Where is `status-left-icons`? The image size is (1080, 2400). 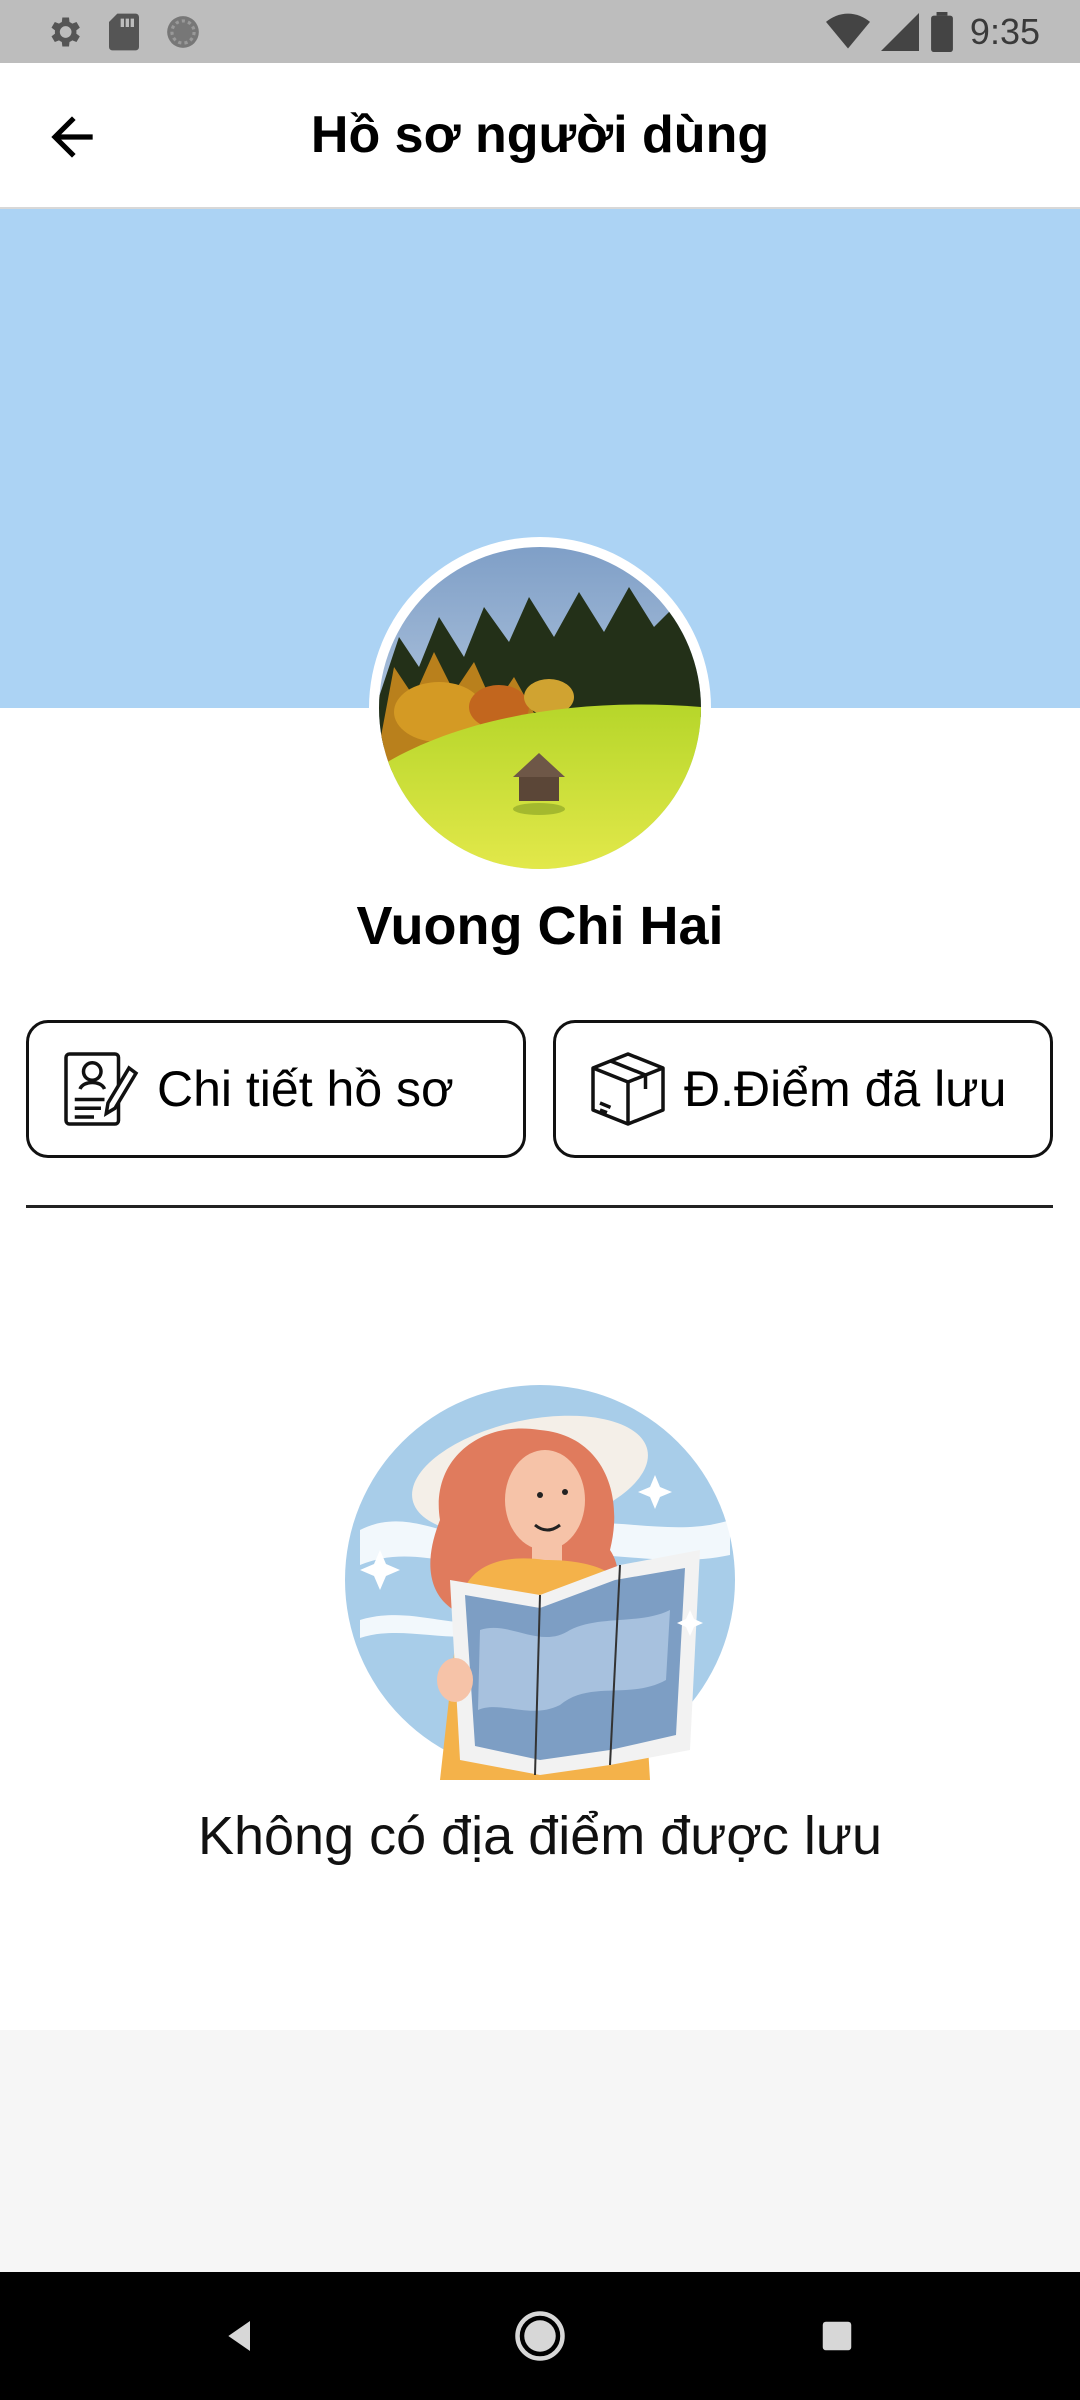
status-left-icons is located at coordinates (123, 32).